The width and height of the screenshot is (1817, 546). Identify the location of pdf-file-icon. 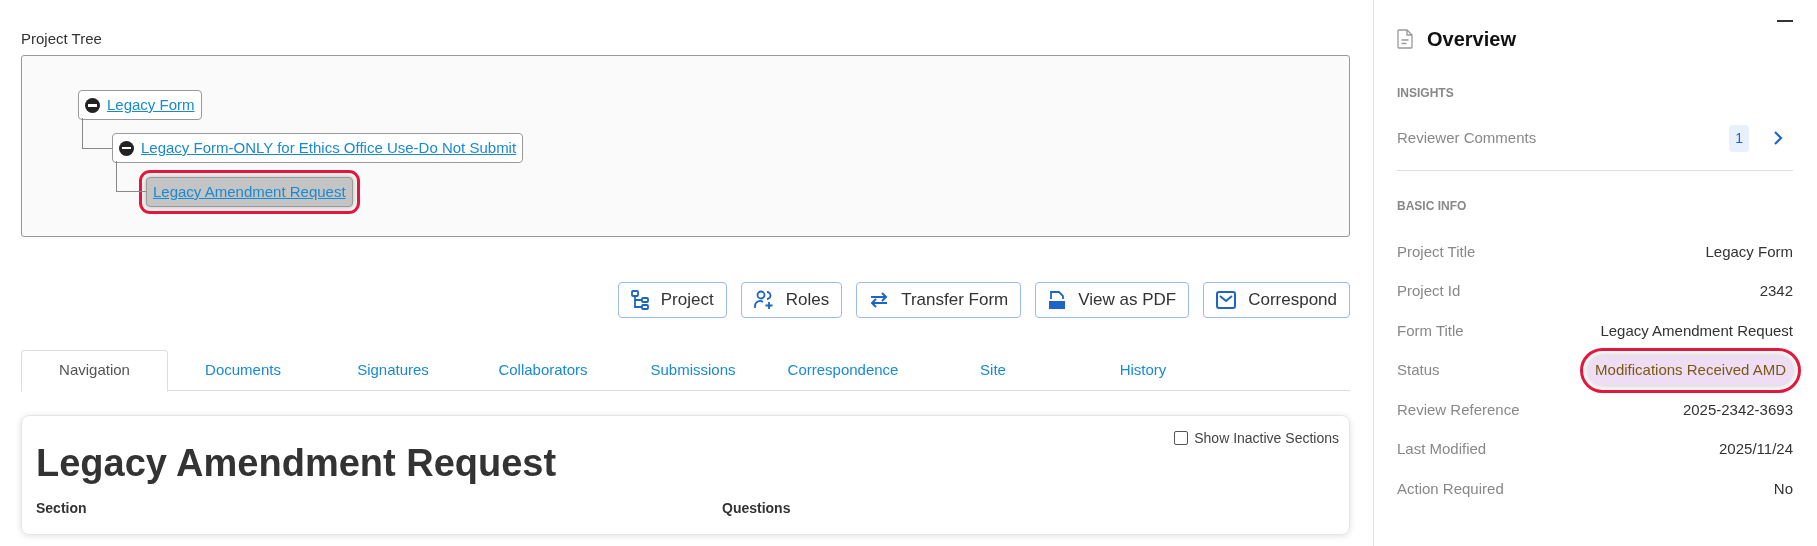
(1057, 299).